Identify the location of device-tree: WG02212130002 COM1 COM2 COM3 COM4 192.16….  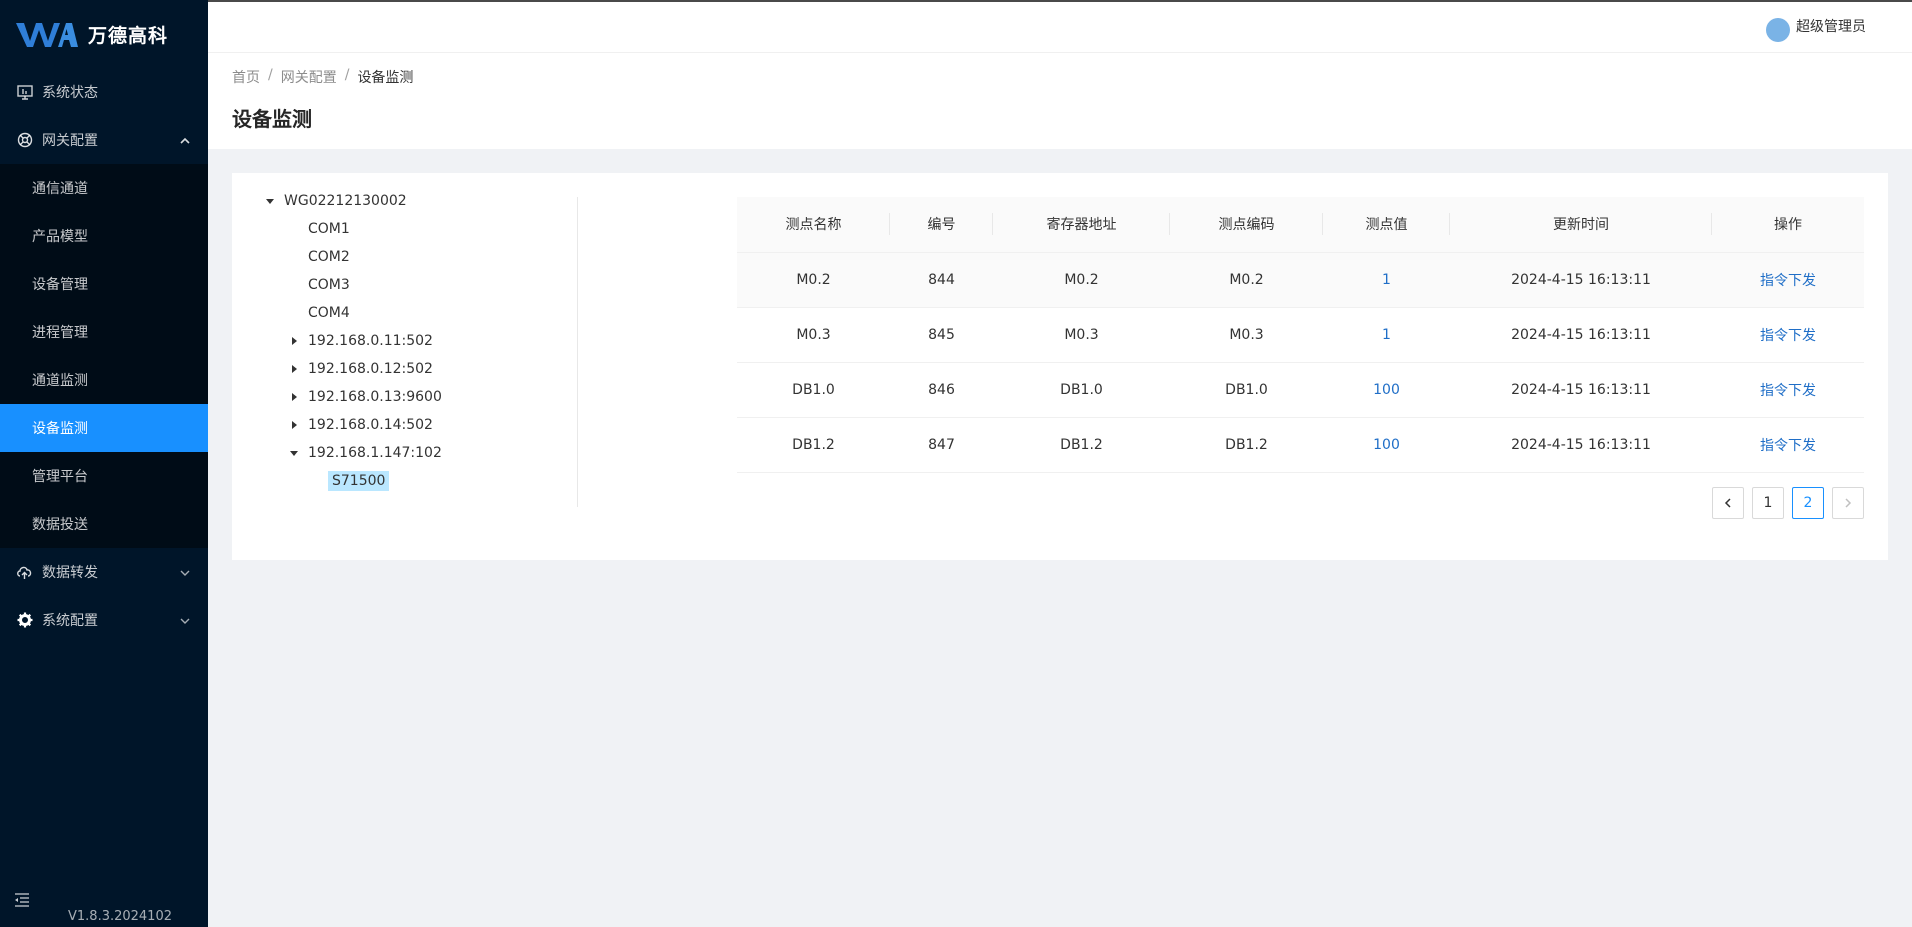
(422, 341).